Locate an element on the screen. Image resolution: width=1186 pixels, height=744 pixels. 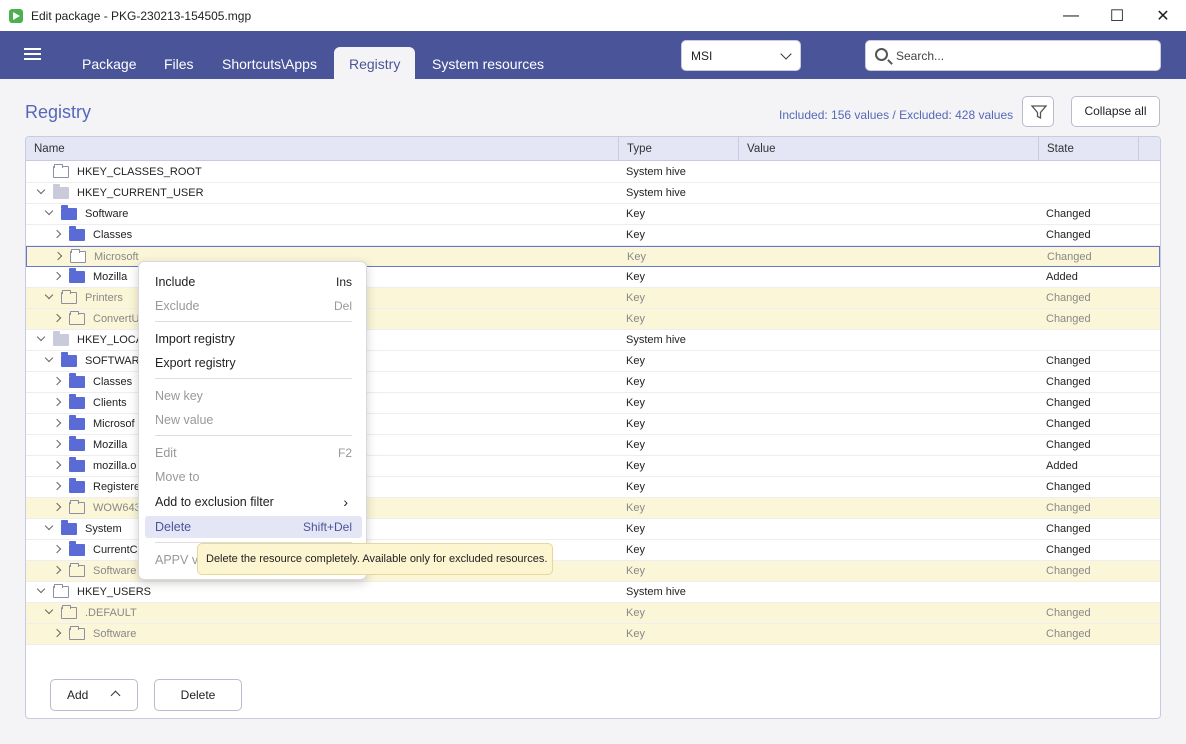
search-box is located at coordinates (1013, 55).